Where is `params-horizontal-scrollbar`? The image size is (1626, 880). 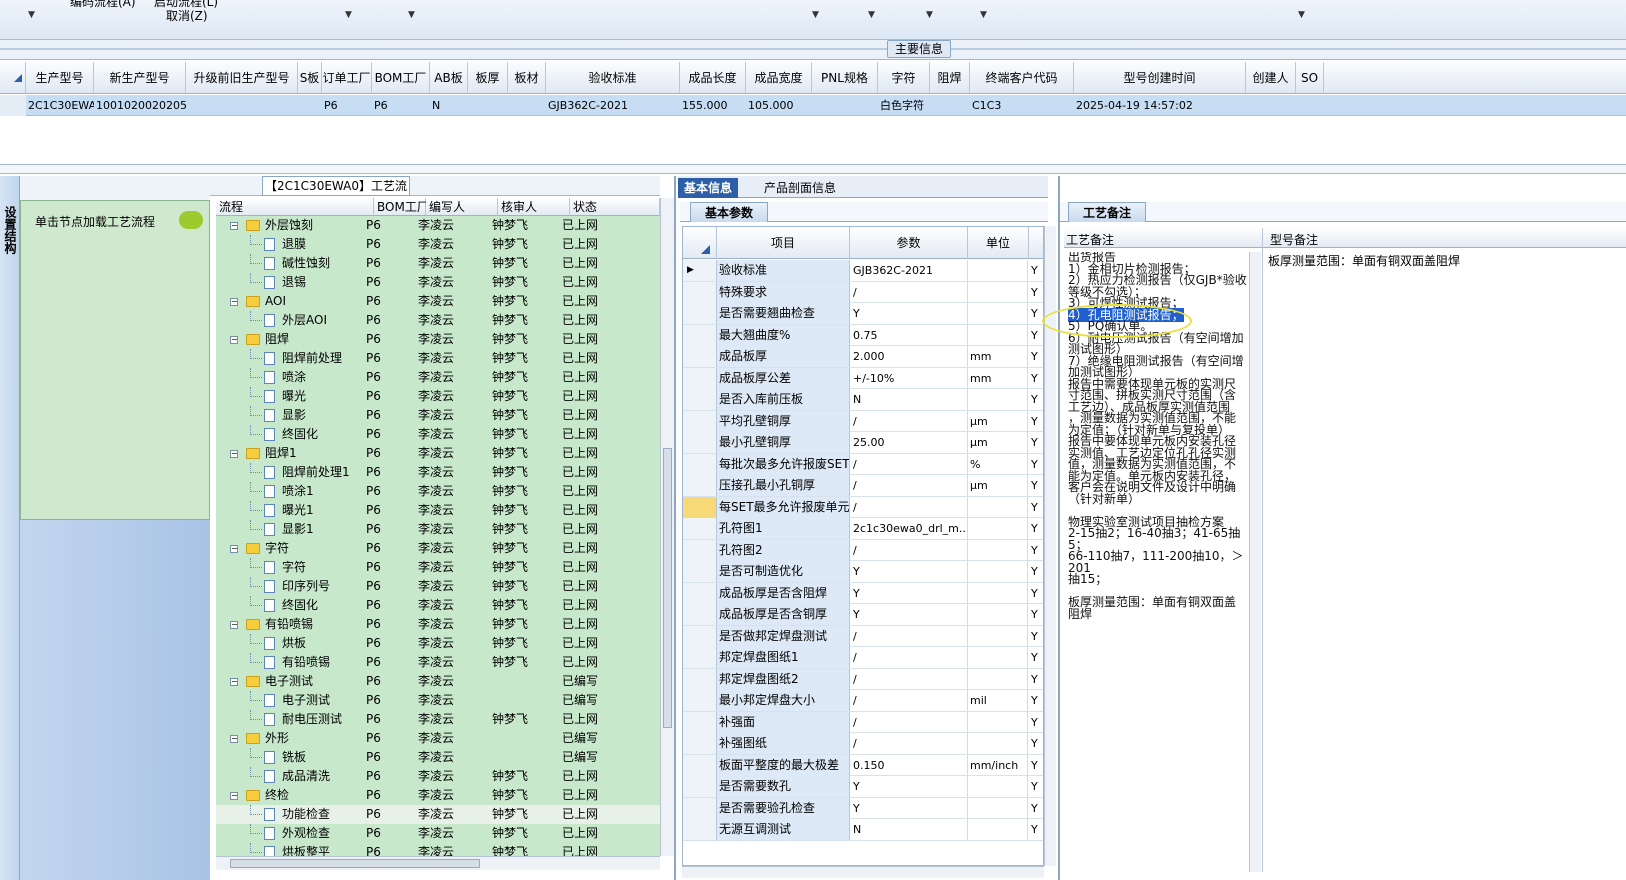
params-horizontal-scrollbar is located at coordinates (863, 872).